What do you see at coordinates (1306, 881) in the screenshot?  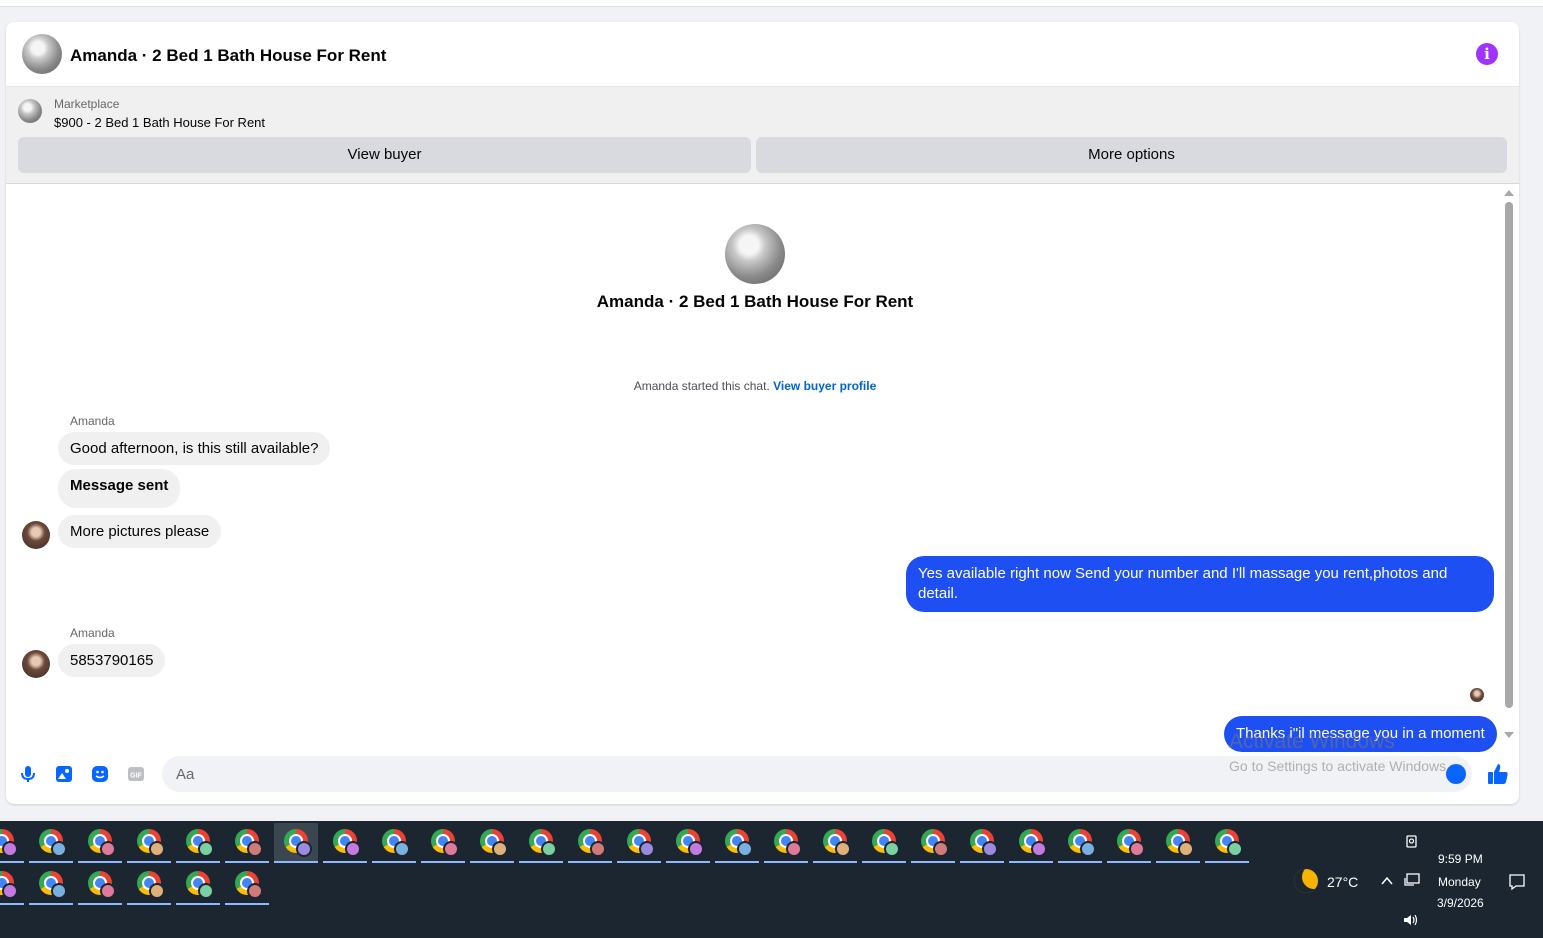 I see `weather-moon-icon` at bounding box center [1306, 881].